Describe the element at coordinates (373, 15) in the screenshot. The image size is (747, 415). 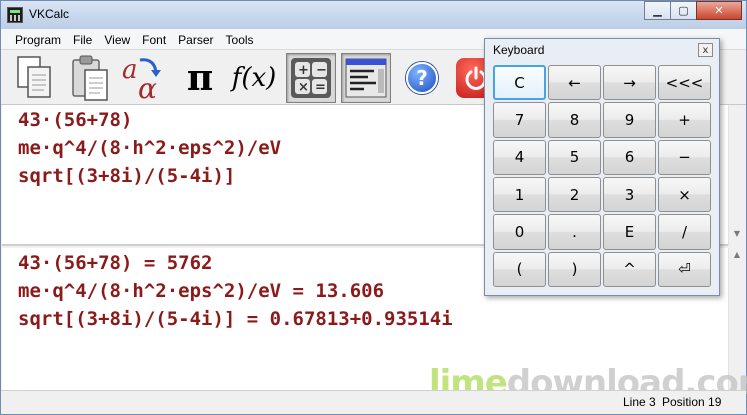
I see `title-bar: VKCalc ▁ ▢ ✕` at that location.